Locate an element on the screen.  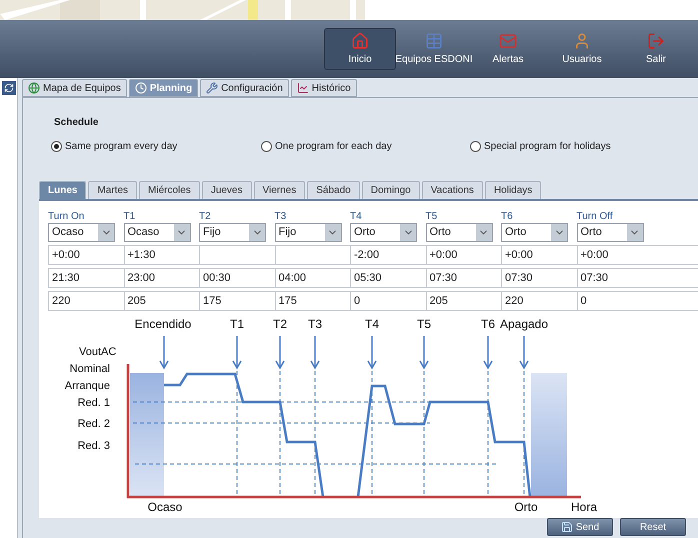
marker-label: T3 is located at coordinates (315, 324).